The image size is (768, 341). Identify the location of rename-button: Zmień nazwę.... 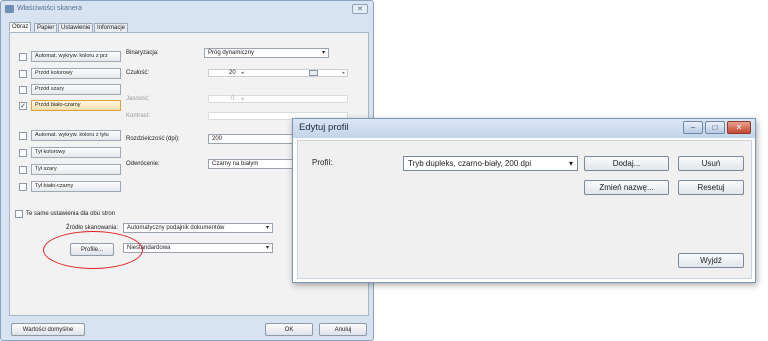
(626, 187).